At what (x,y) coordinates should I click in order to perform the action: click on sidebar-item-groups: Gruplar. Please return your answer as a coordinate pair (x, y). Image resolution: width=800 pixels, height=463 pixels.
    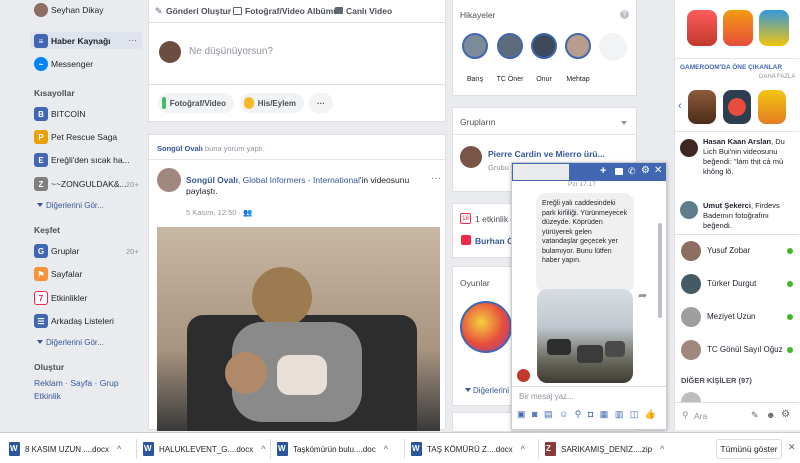
    Looking at the image, I should click on (65, 251).